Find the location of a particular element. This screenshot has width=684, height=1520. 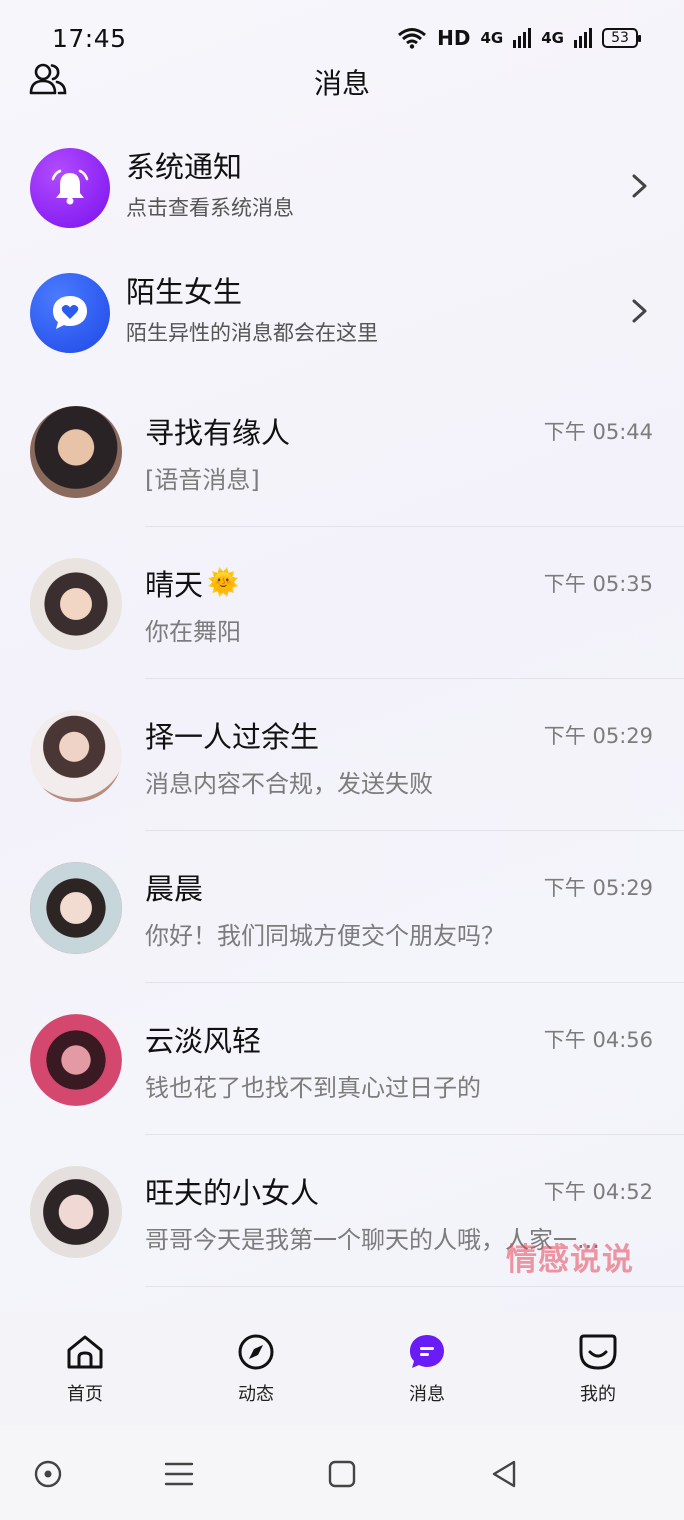

message-icon is located at coordinates (427, 1351).